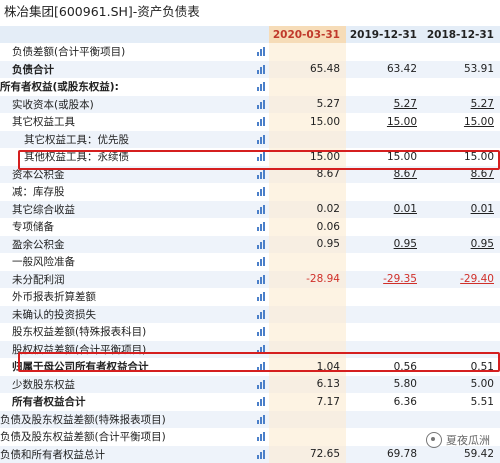 This screenshot has height=463, width=500. What do you see at coordinates (127, 157) in the screenshot?
I see `row-label: 其他权益工具：永续债` at bounding box center [127, 157].